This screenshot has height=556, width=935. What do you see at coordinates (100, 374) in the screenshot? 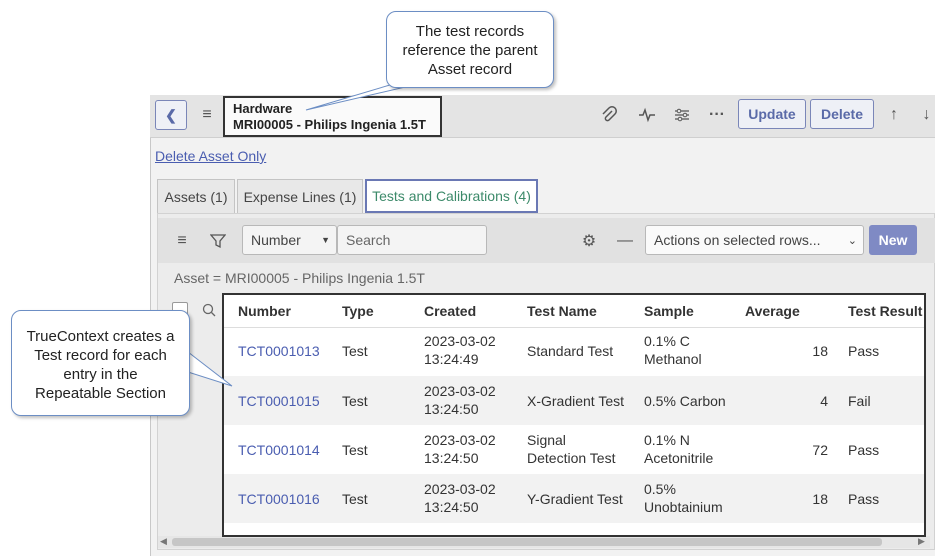
I see `callout-line: entry in the` at bounding box center [100, 374].